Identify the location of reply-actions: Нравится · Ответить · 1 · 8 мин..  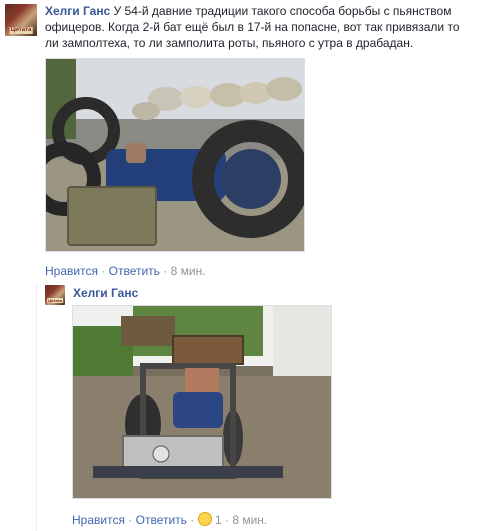
(169, 519).